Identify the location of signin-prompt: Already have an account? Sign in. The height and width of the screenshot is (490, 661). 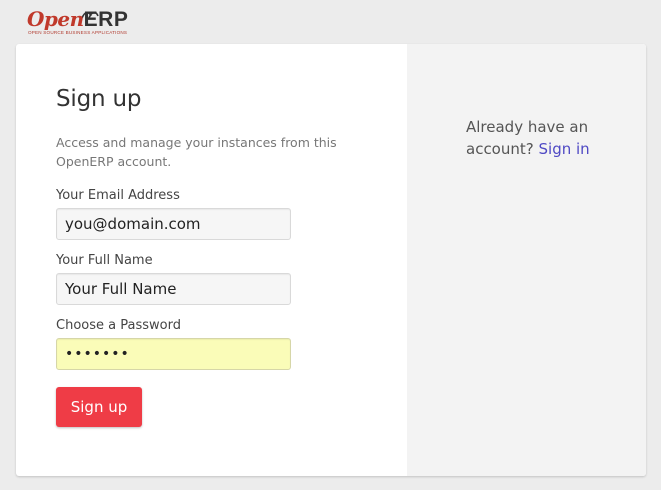
(546, 138).